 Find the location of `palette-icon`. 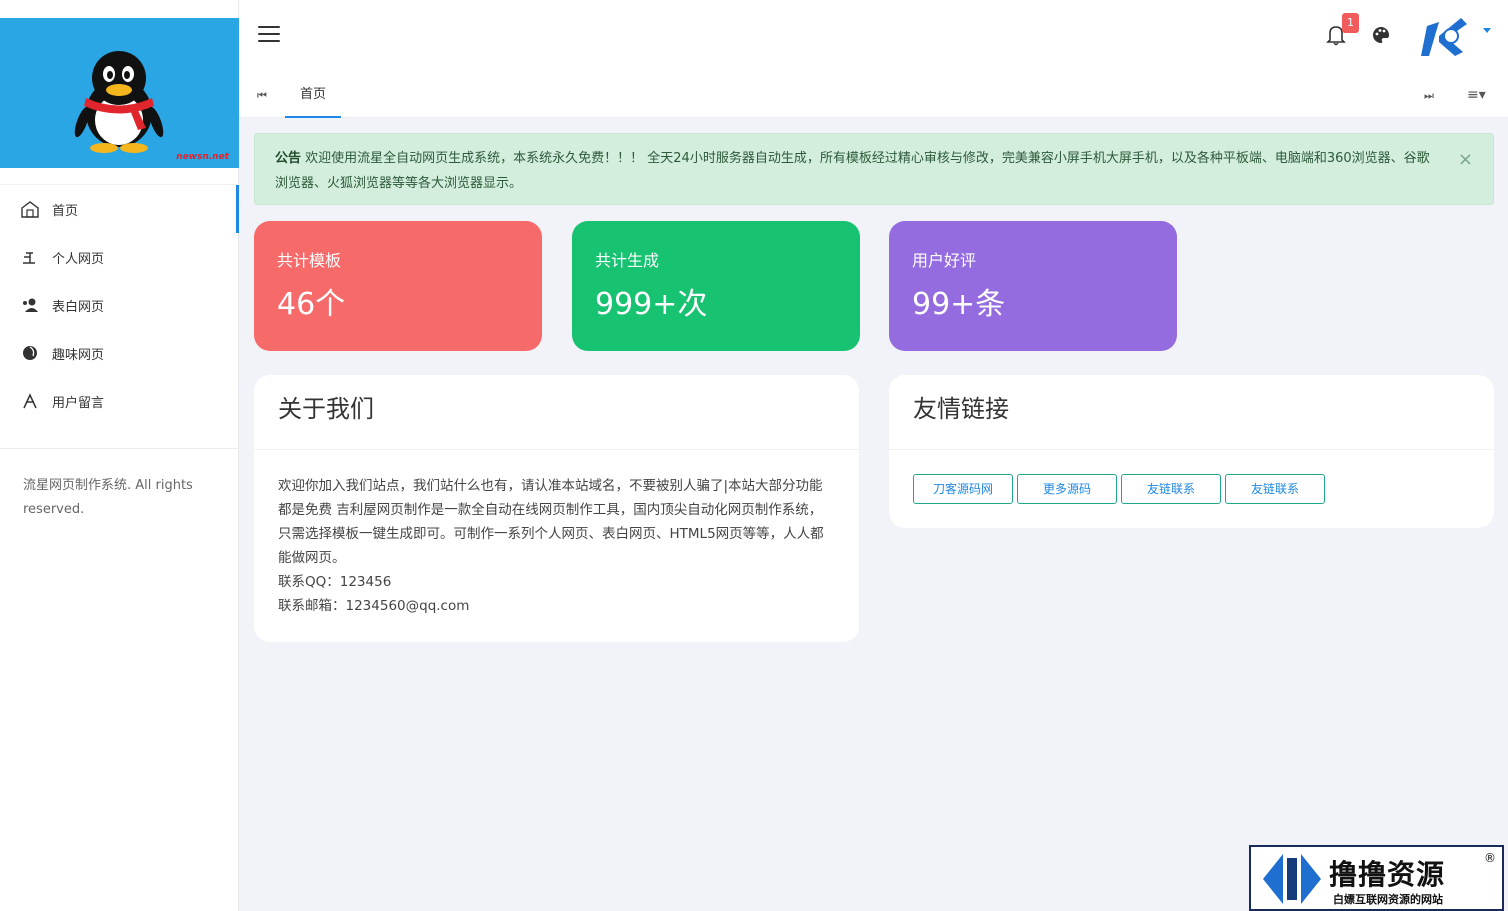

palette-icon is located at coordinates (1381, 35).